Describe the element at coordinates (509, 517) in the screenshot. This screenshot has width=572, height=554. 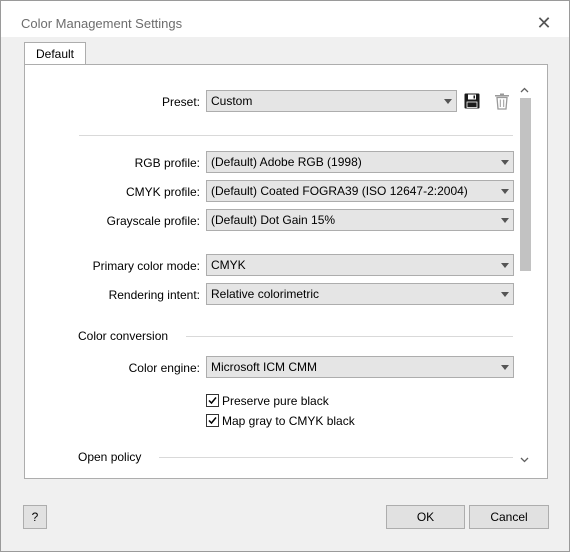
I see `cancel-button: Cancel` at that location.